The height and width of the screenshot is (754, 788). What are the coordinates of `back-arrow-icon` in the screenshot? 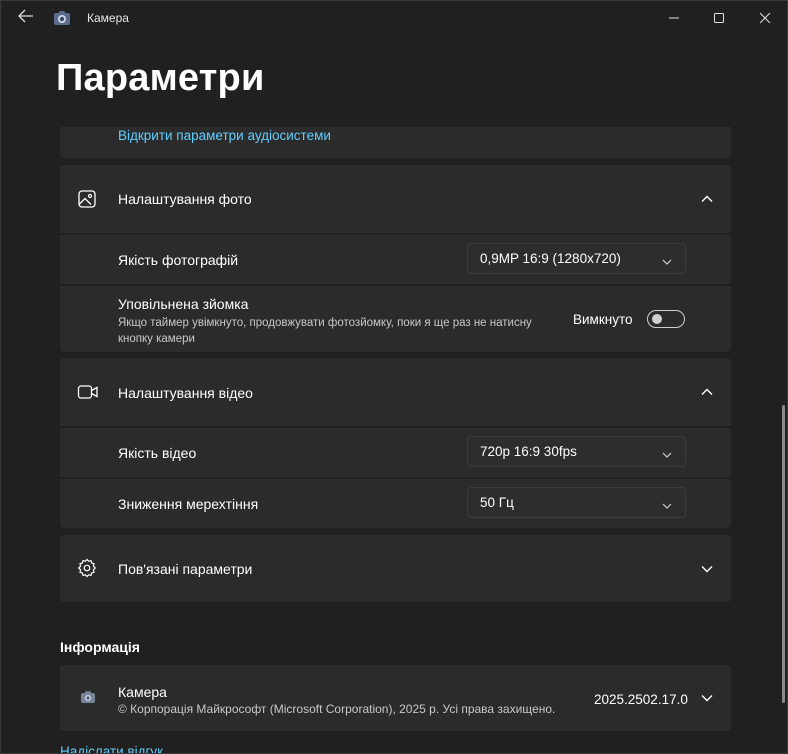 It's located at (26, 18).